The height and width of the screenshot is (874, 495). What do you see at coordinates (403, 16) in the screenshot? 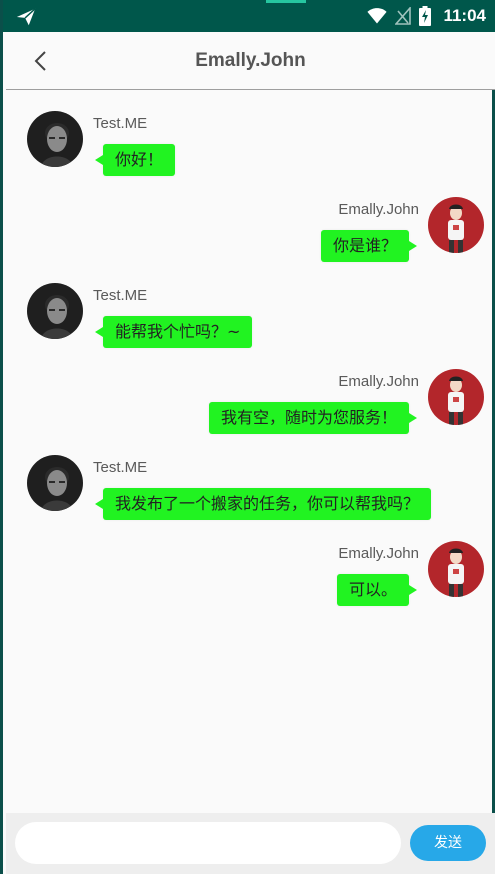
I see `signal-off-icon` at bounding box center [403, 16].